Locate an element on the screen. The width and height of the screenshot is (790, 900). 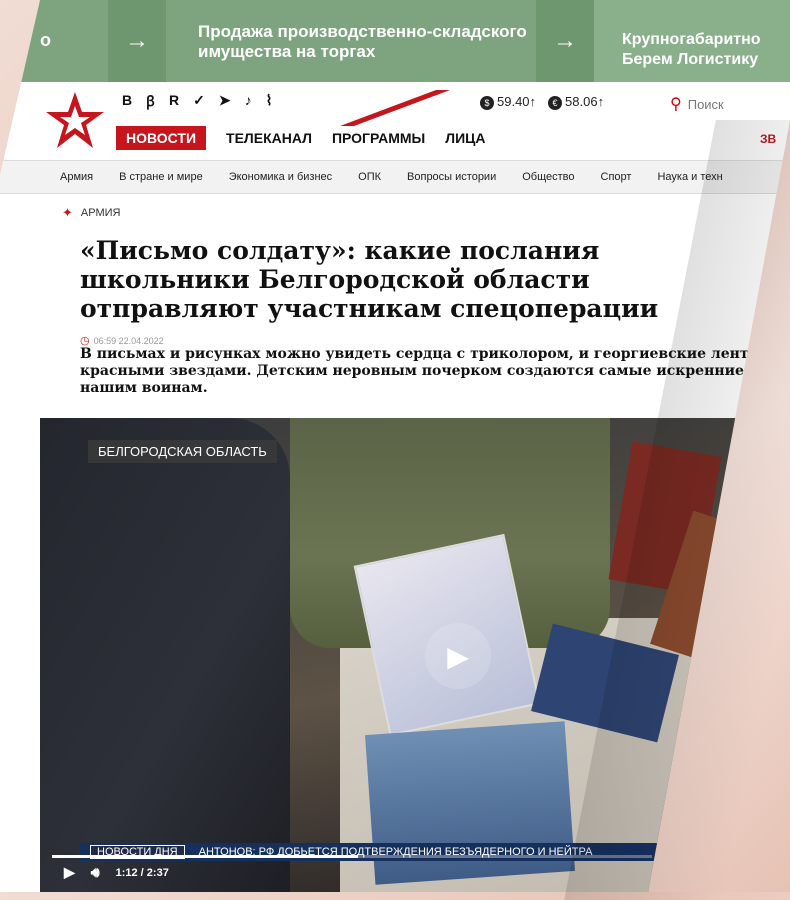
play-icon: ▶ is located at coordinates (458, 656).